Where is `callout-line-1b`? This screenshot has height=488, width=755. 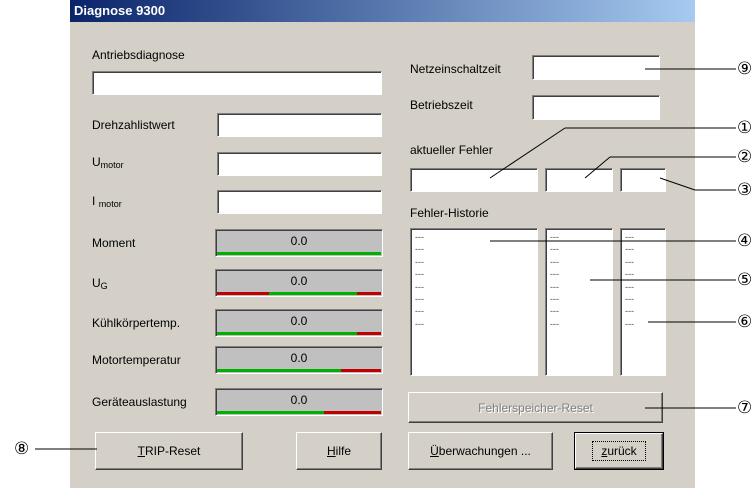 callout-line-1b is located at coordinates (527, 153).